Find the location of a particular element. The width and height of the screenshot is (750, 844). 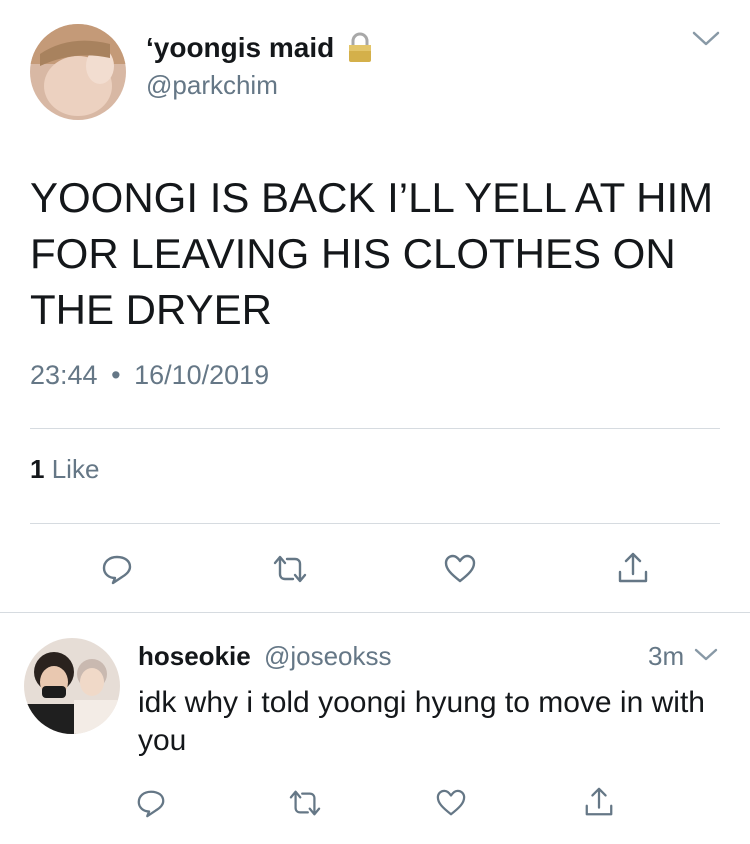

timestamp: 23:44 • 16/10/2019 is located at coordinates (149, 375).